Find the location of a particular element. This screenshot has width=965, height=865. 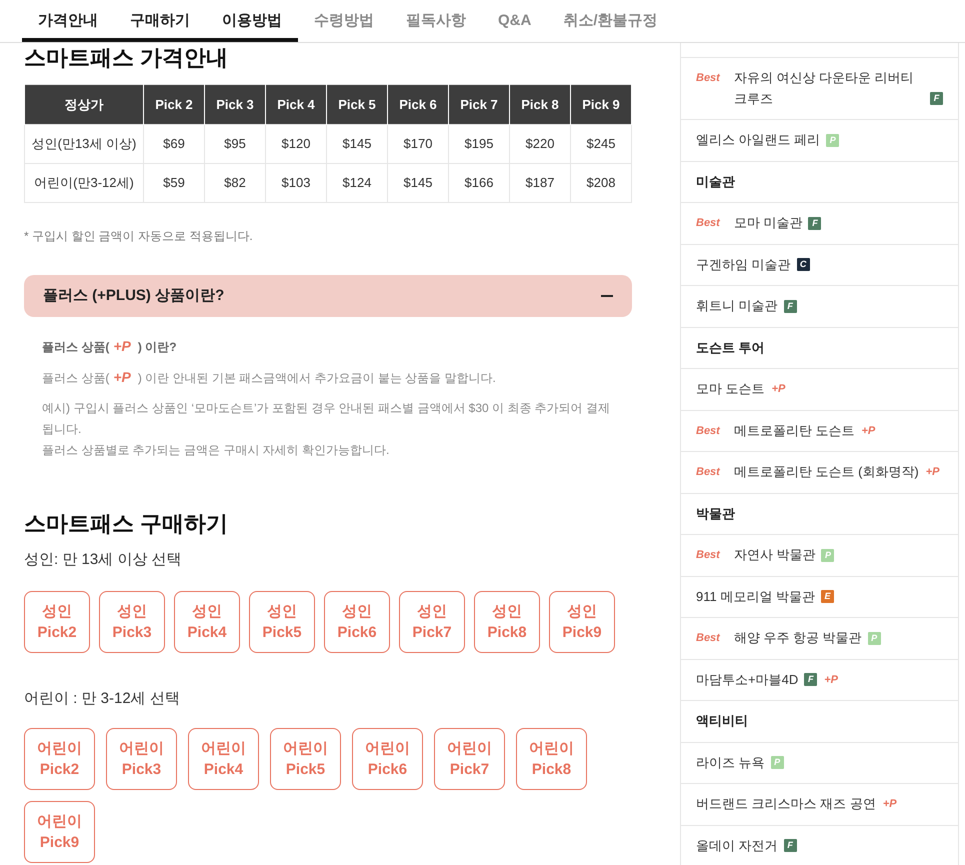

sidebar-link: 자연사 박물관 is located at coordinates (775, 555).